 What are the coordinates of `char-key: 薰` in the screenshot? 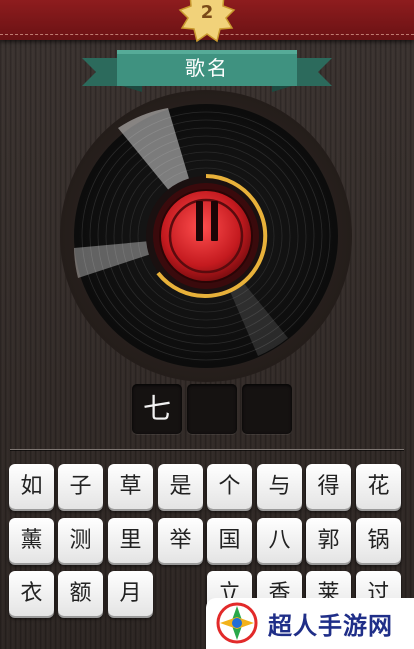 It's located at (31, 540).